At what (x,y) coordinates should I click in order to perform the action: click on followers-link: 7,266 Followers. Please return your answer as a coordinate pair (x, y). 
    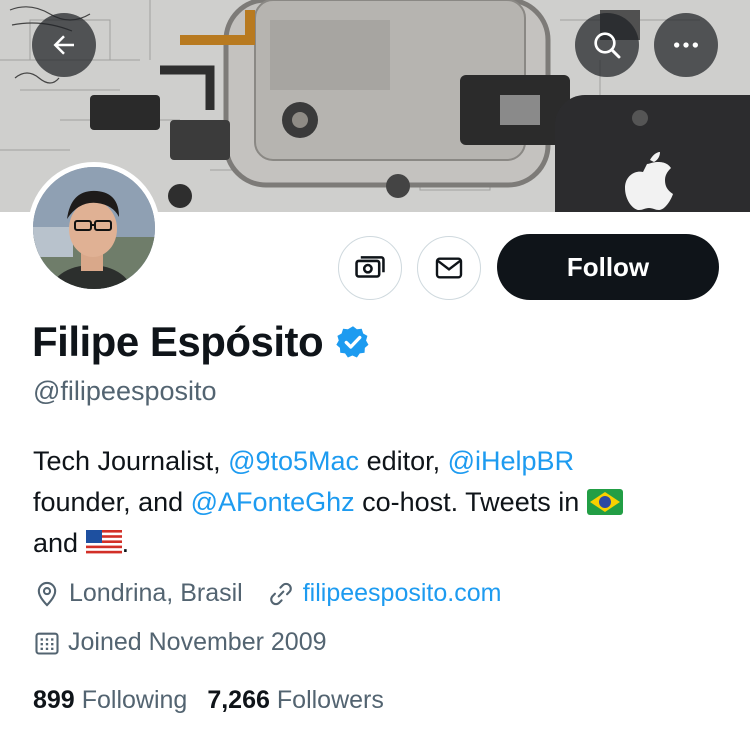
    Looking at the image, I should click on (295, 700).